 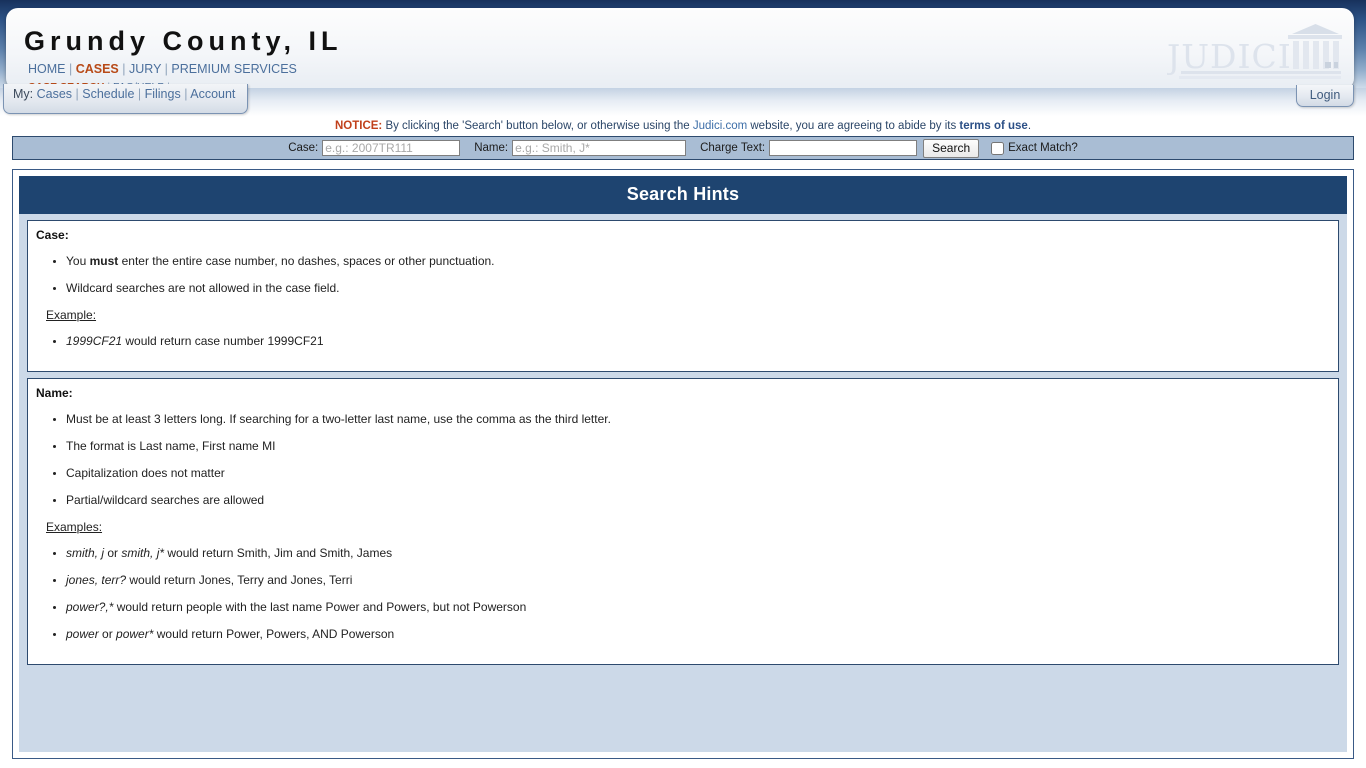 I want to click on courthouse-icon: JUDICI, so click(x=1254, y=51).